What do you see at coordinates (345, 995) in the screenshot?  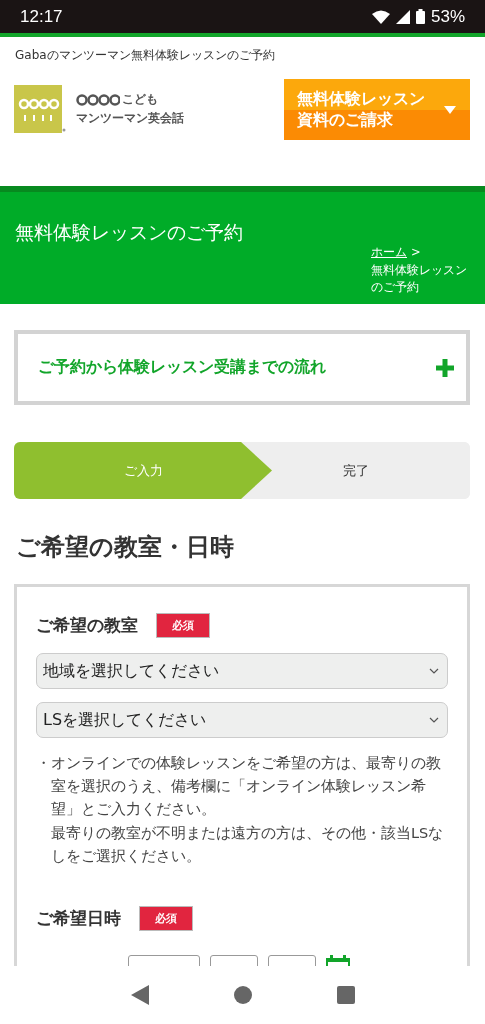 I see `recents-icon` at bounding box center [345, 995].